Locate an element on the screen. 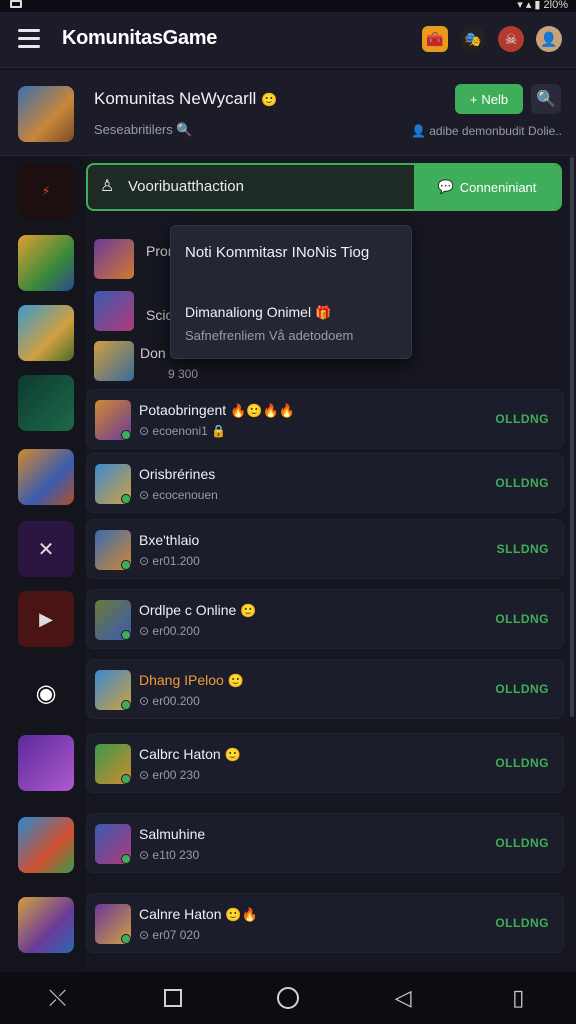 The width and height of the screenshot is (576, 1024). row-title-text: Potaobringent is located at coordinates (183, 410).